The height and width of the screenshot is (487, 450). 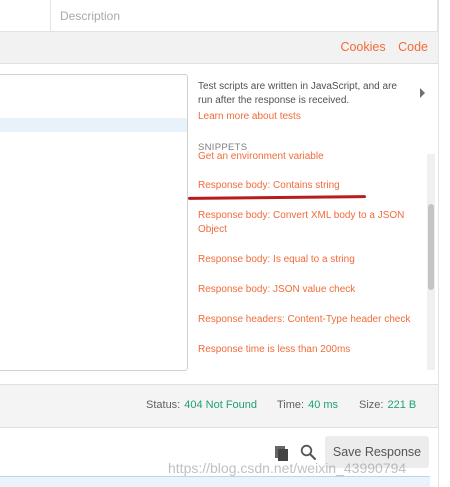 I want to click on size-item: Size: 221 B, so click(x=387, y=405).